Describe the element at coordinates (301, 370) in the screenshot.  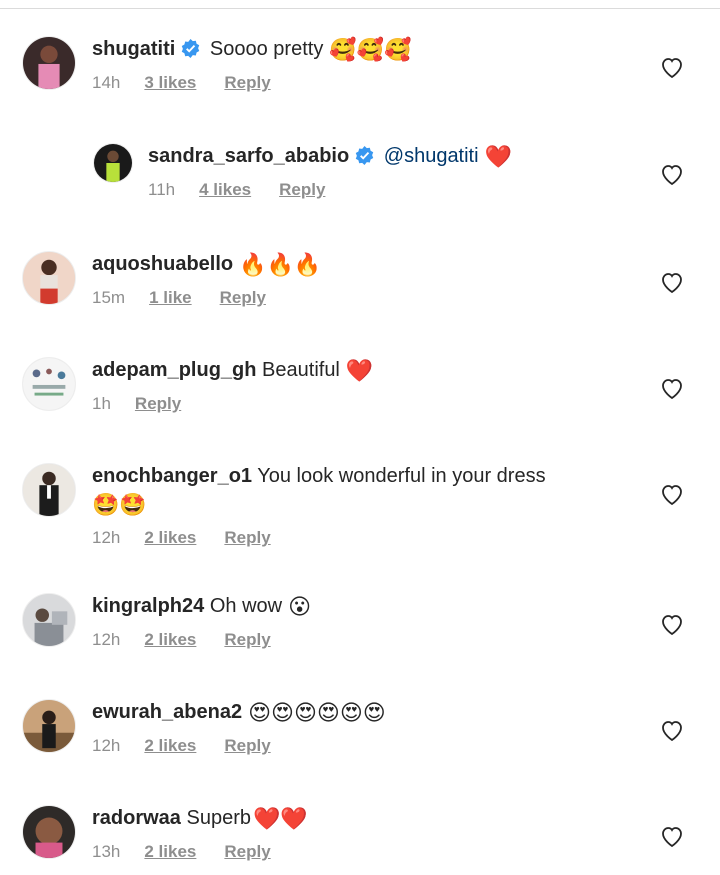
I see `comment-text: Beautiful` at that location.